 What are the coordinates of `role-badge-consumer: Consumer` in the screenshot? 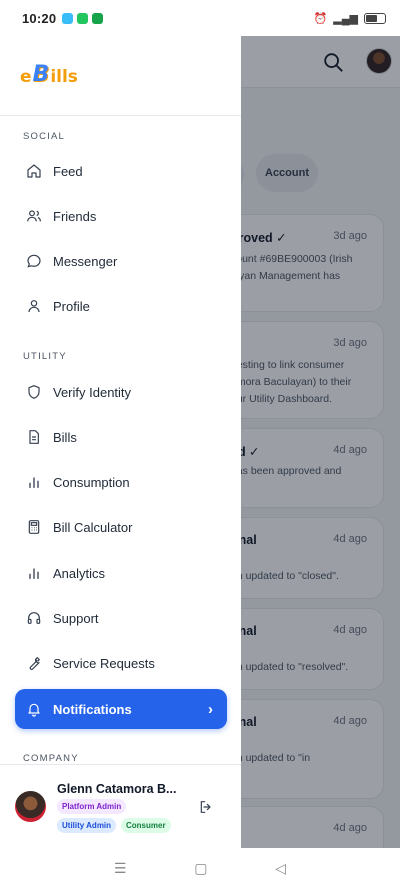 It's located at (146, 825).